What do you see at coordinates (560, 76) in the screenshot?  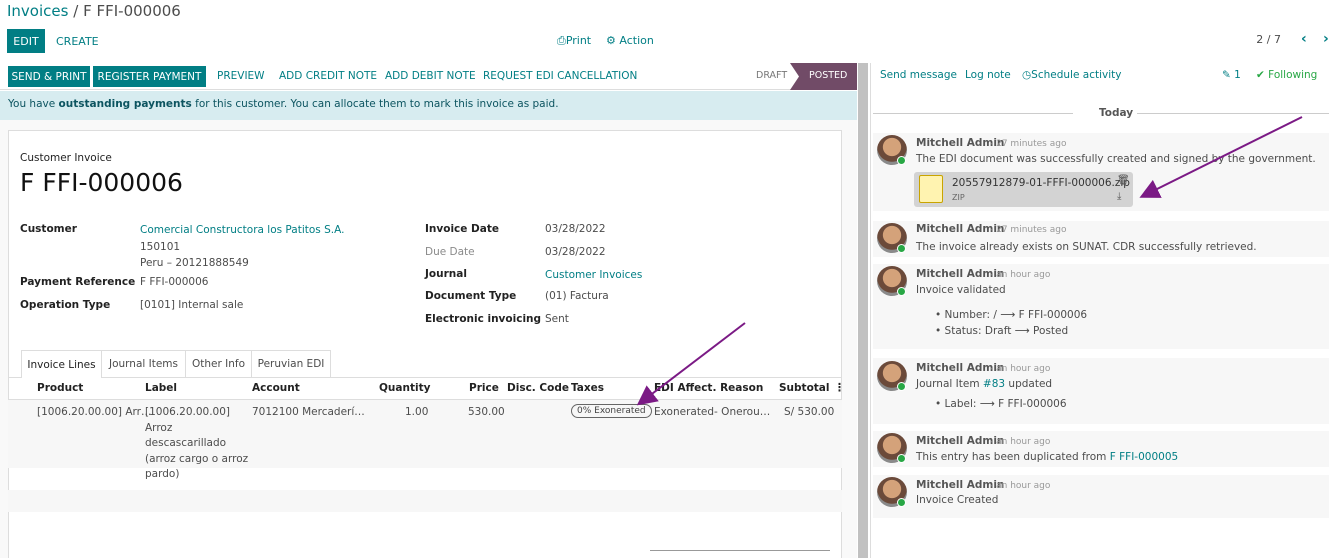 I see `request-edi-cancellation-button: REQUEST EDI CANCELLATION` at bounding box center [560, 76].